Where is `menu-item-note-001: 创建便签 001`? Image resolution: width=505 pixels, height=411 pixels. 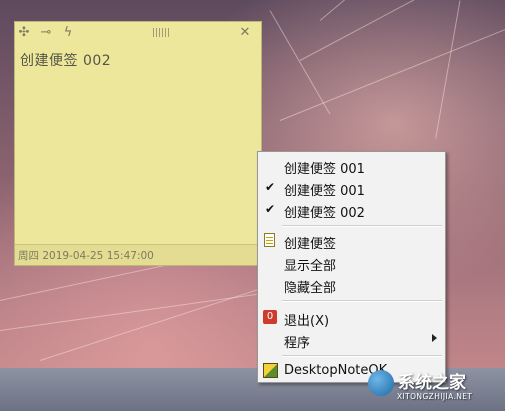 menu-item-note-001: 创建便签 001 is located at coordinates (351, 166).